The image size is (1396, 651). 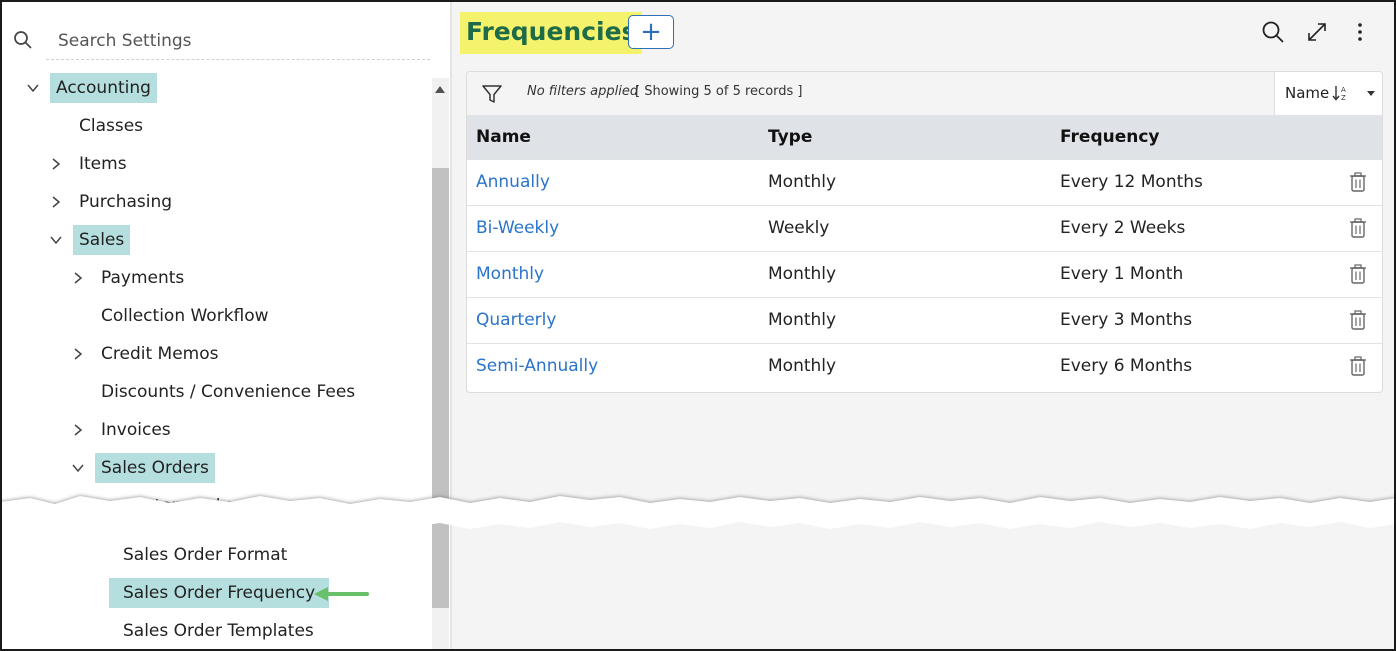 I want to click on tree-item-label: Sales Order Templates, so click(x=218, y=631).